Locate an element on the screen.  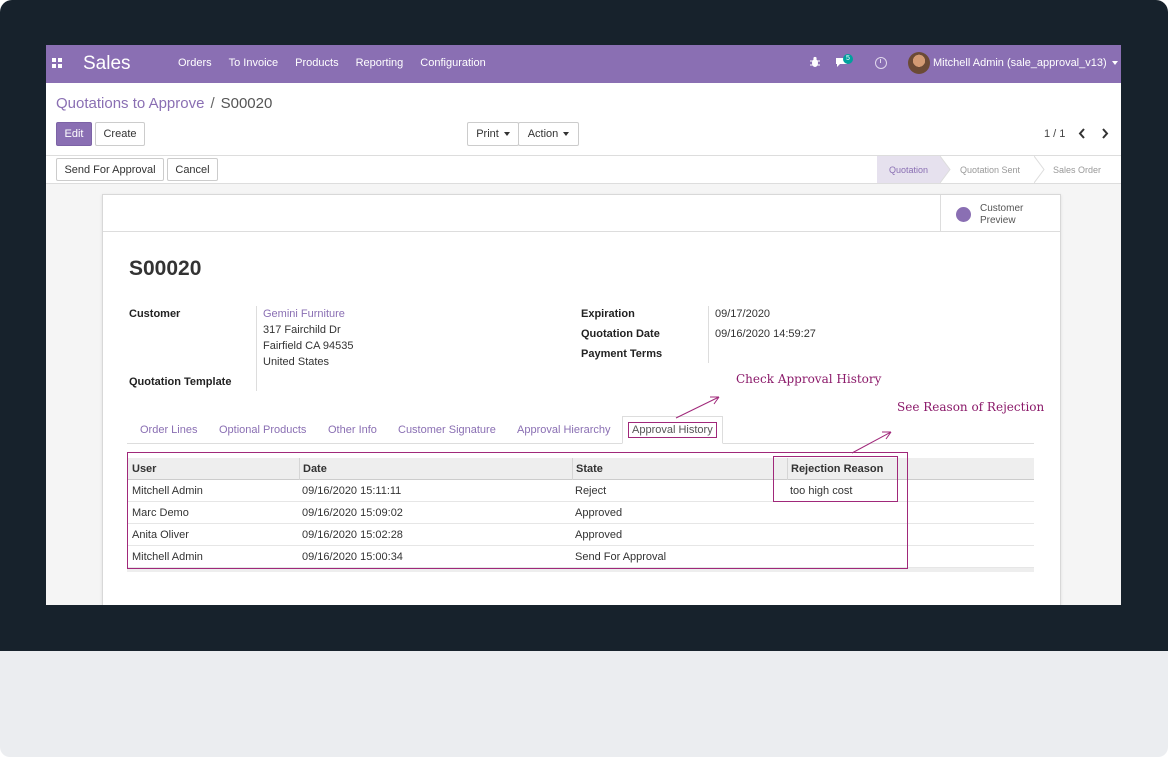
customer-label: Customer is located at coordinates (155, 314).